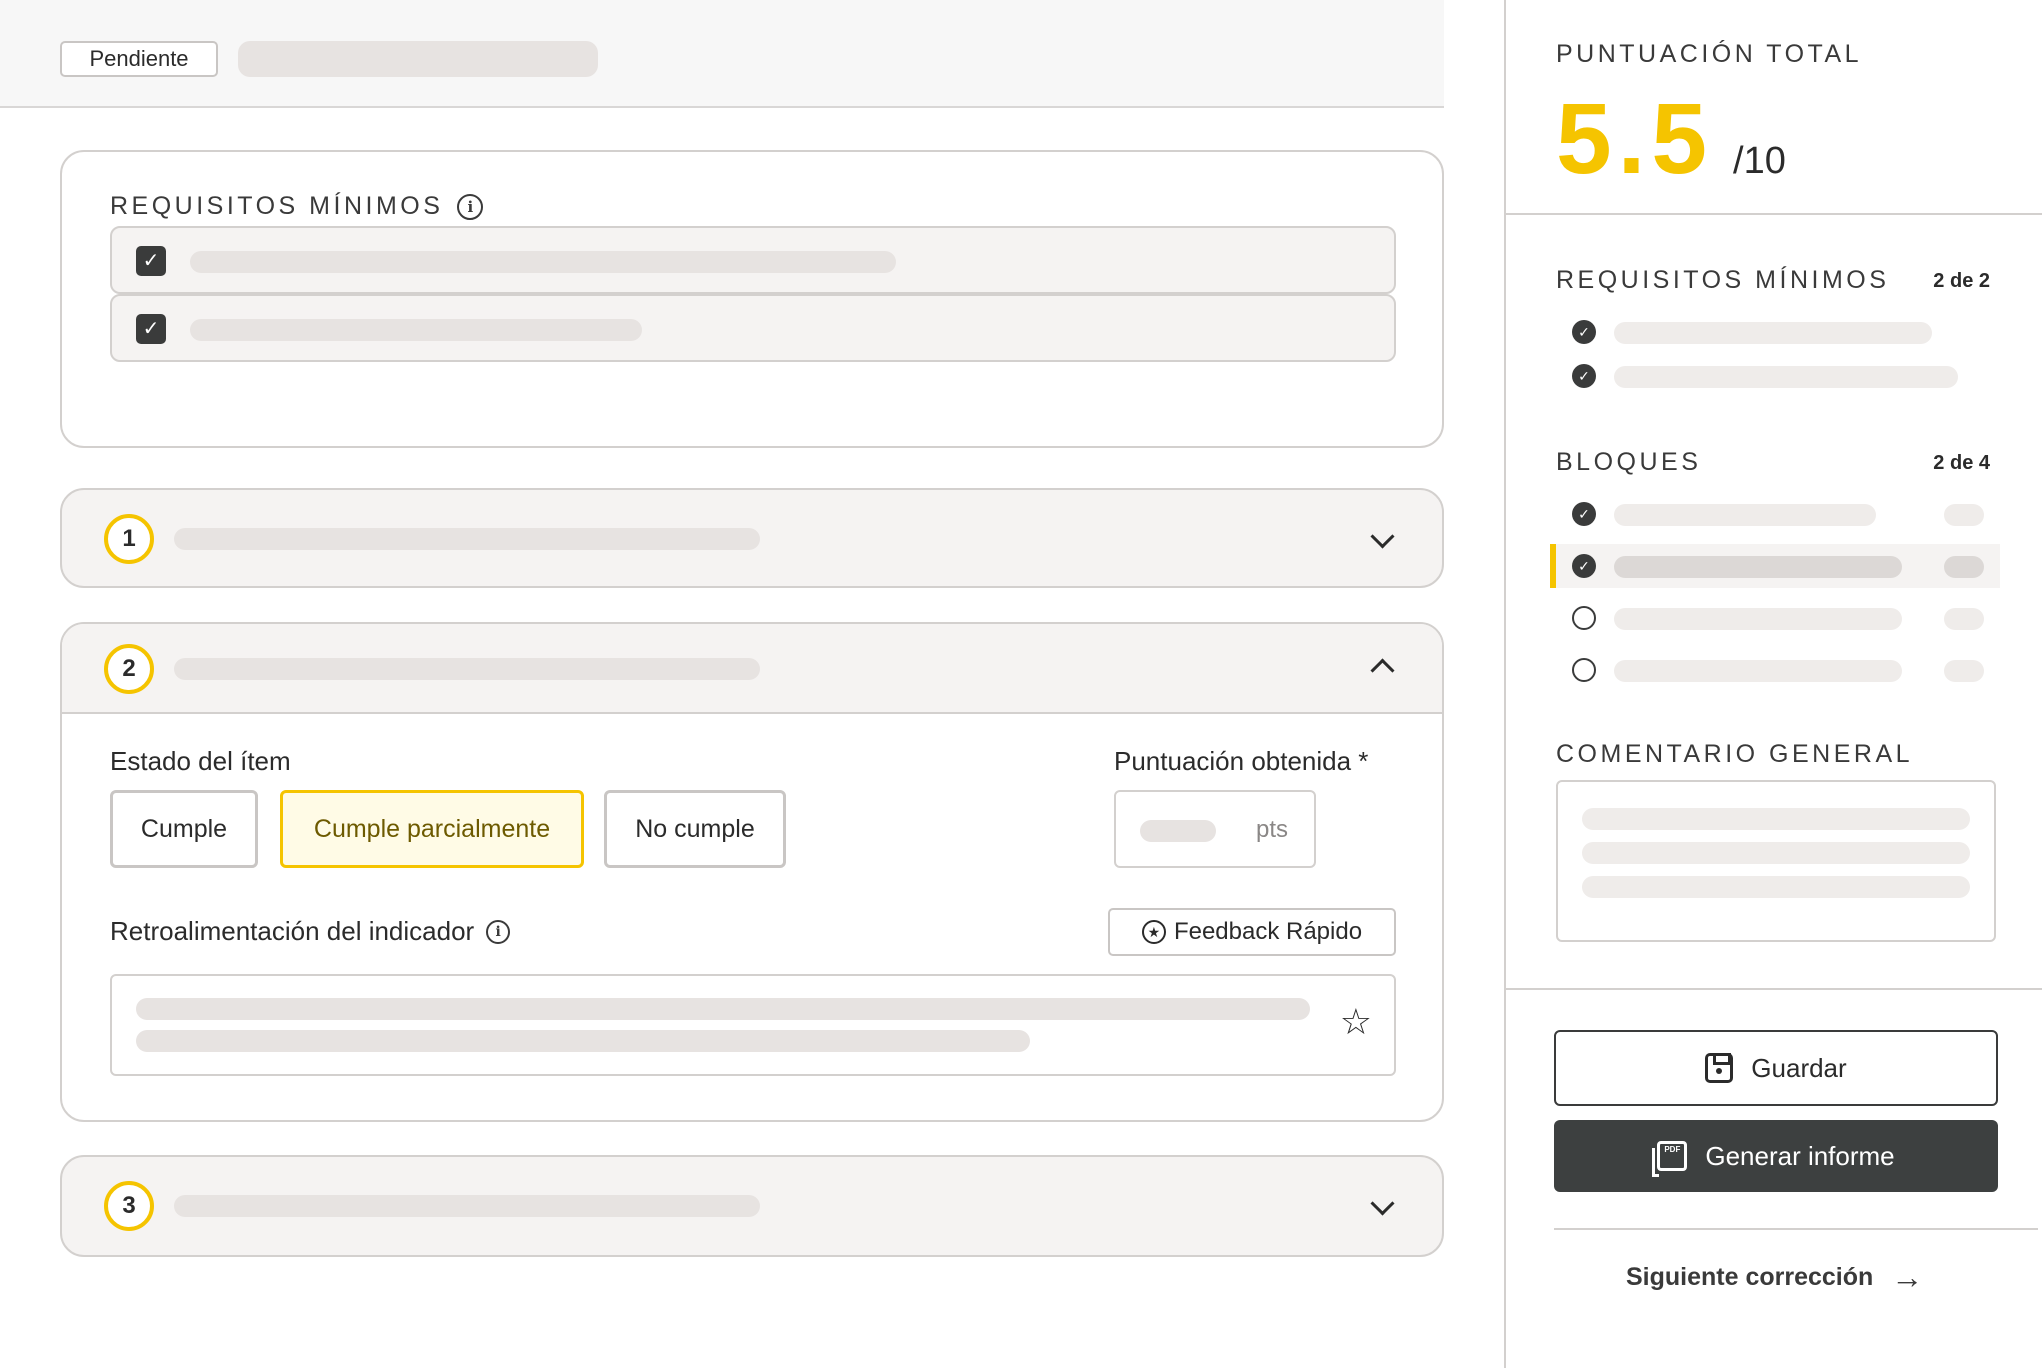 This screenshot has height=1368, width=2042. I want to click on item-status-label: Estado del ítem, so click(200, 761).